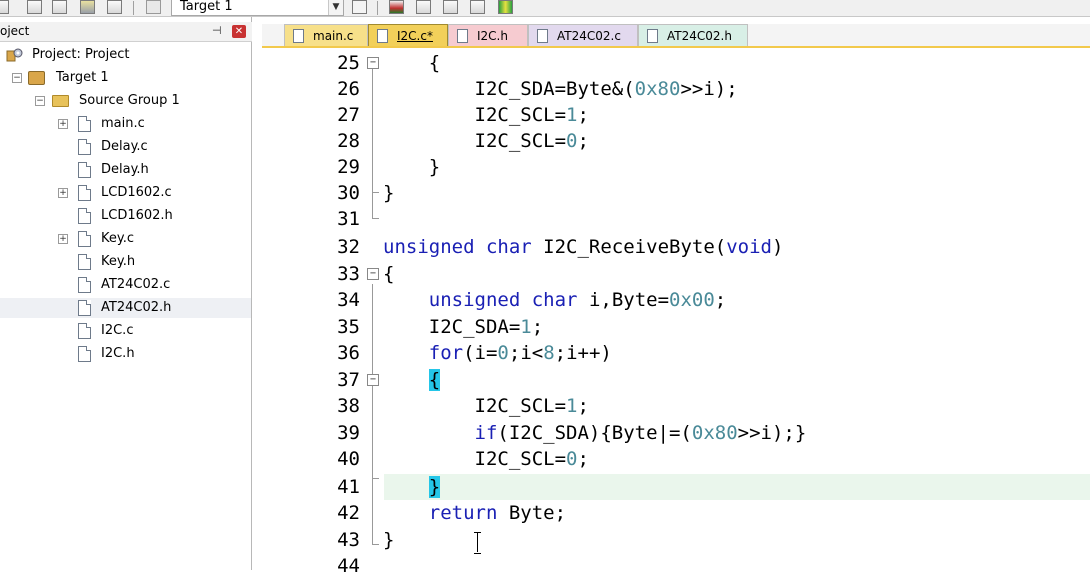 This screenshot has width=1090, height=579. I want to click on tree-file: Delay.c, so click(126, 147).